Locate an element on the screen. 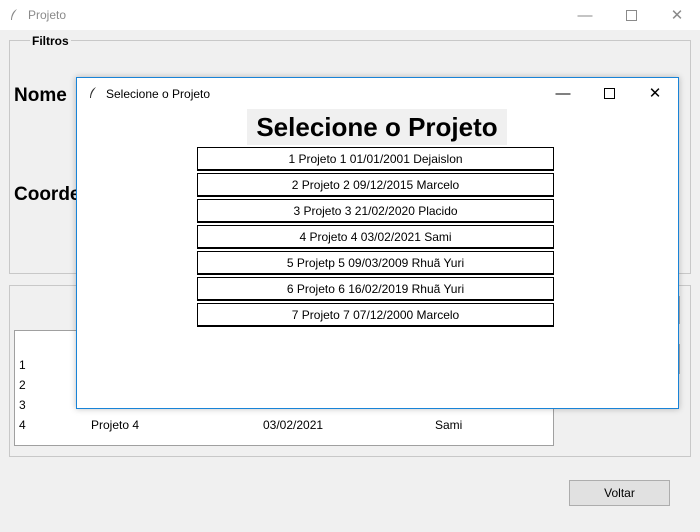  project-button-6: 6 Projeto 6 16/02/2019 Rhuã Yuri is located at coordinates (375, 289).